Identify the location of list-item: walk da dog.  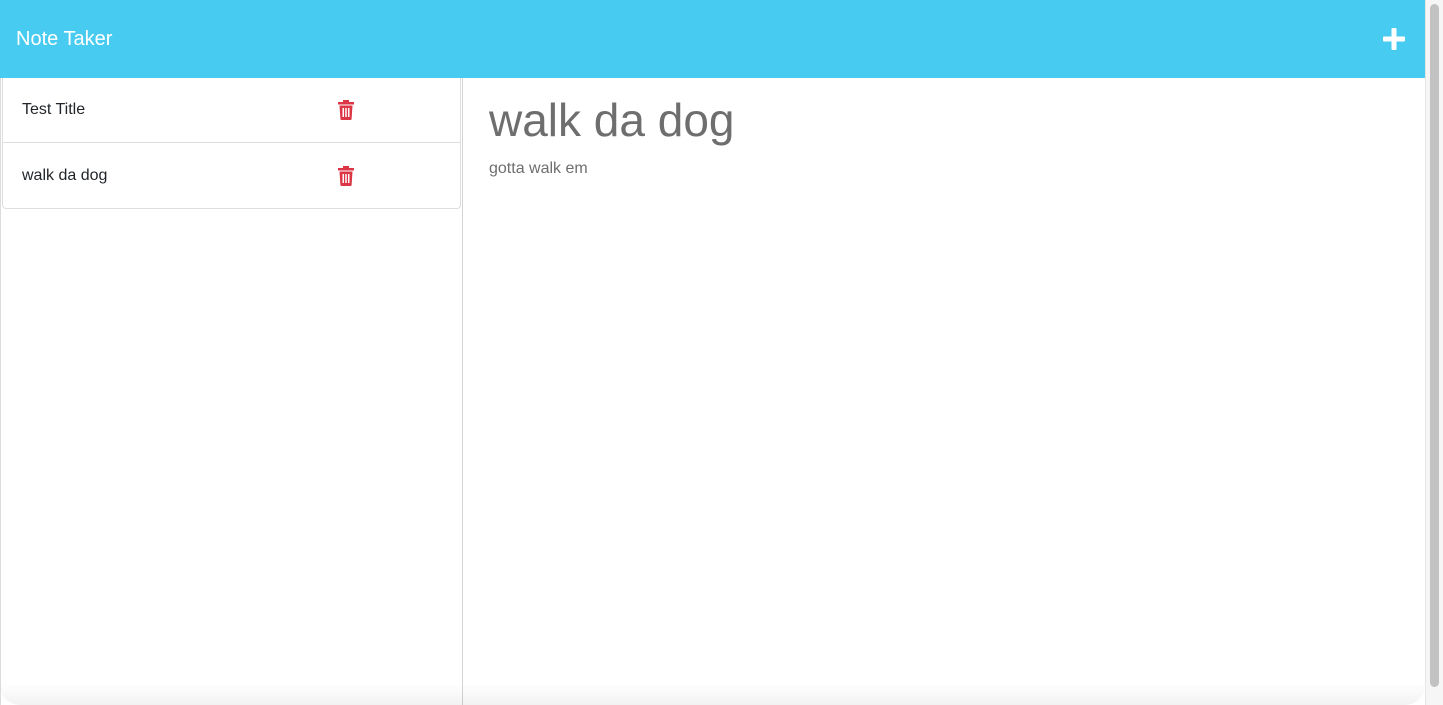
(231, 175).